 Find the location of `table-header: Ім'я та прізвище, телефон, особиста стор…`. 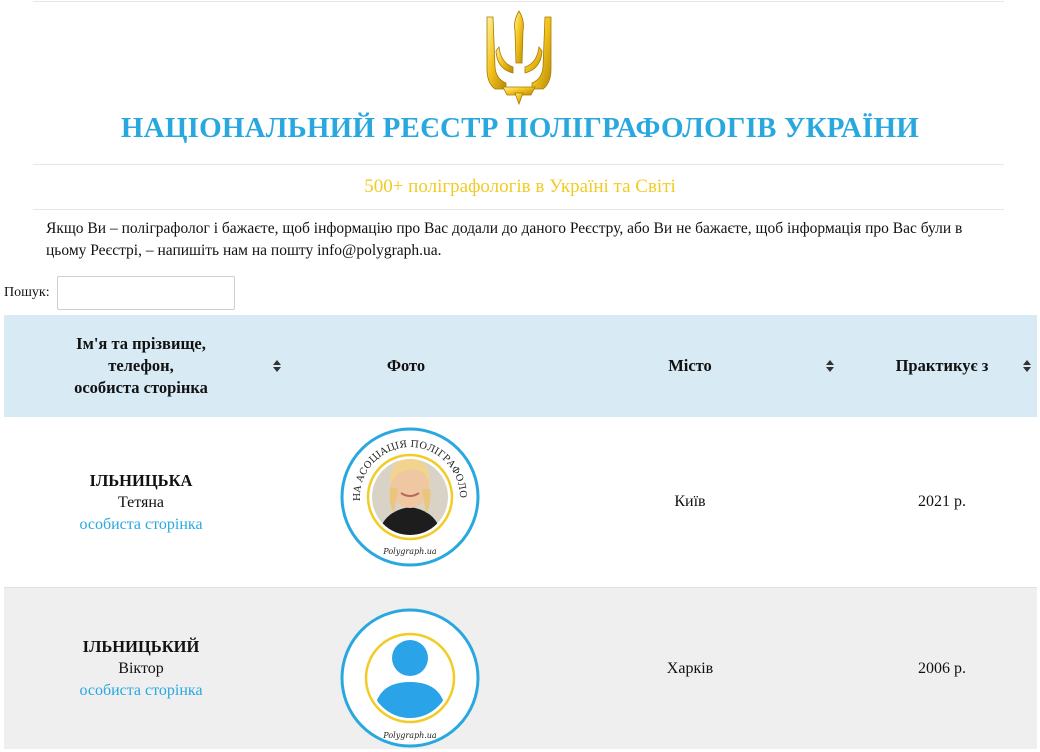

table-header: Ім'я та прізвище, телефон, особиста стор… is located at coordinates (520, 366).